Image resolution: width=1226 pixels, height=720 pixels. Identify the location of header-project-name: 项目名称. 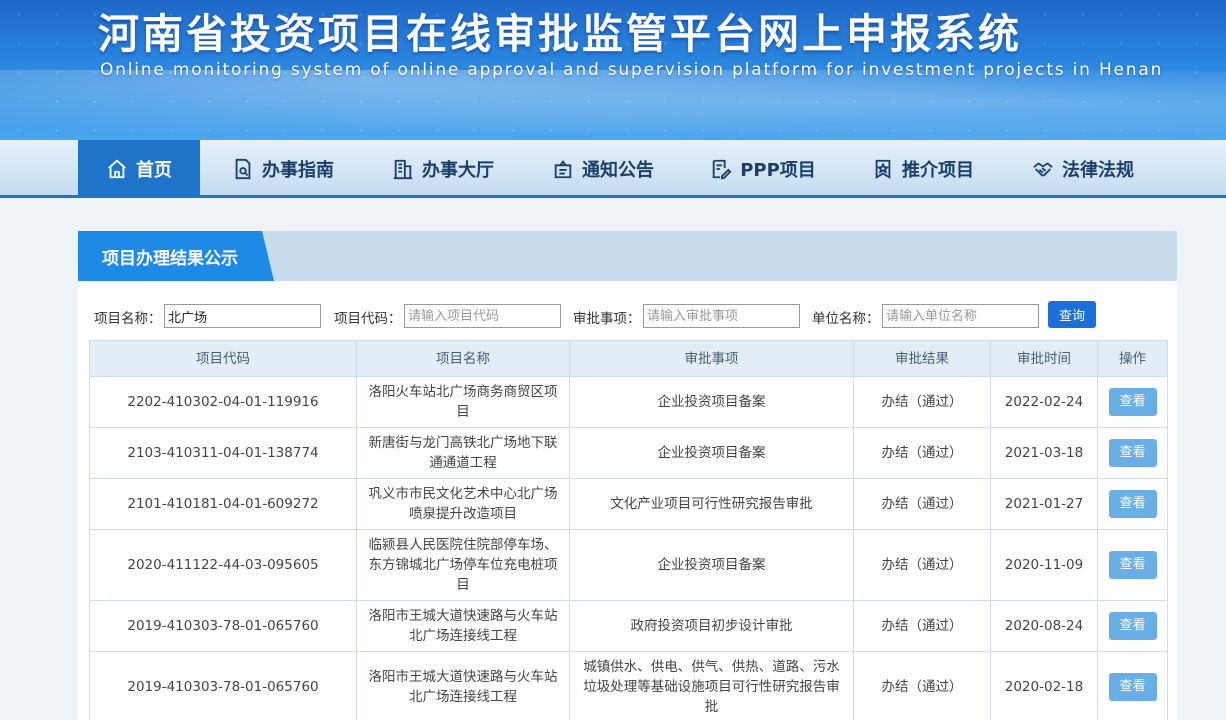
(463, 358).